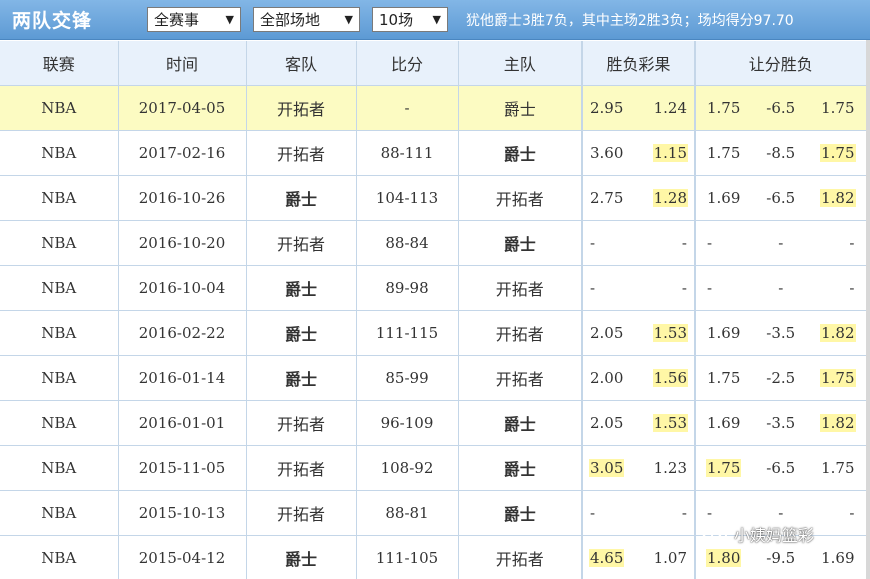 The width and height of the screenshot is (870, 579). What do you see at coordinates (410, 19) in the screenshot?
I see `match-count-select: 10场 ▼` at bounding box center [410, 19].